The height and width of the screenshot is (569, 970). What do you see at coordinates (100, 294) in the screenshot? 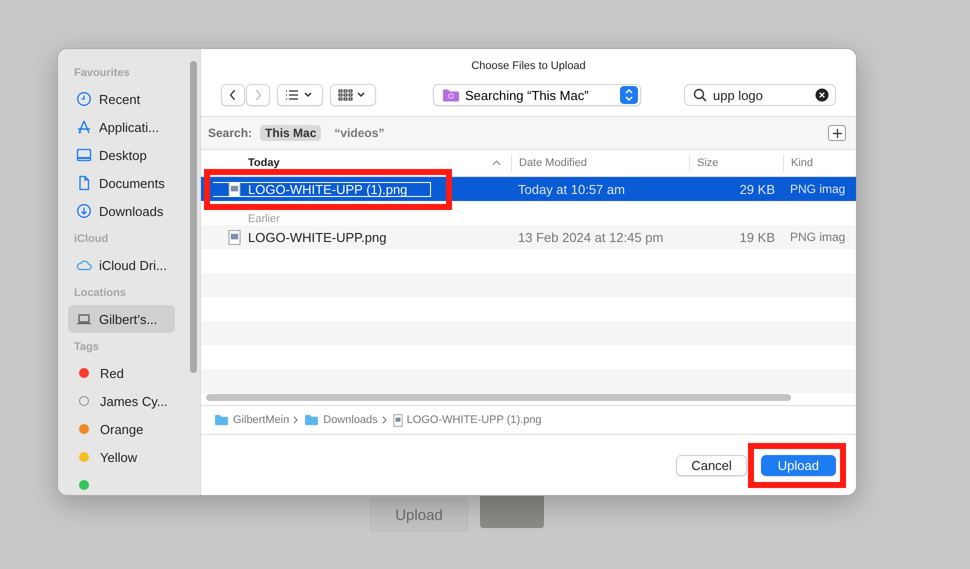
I see `sidebar-heading: Locations` at bounding box center [100, 294].